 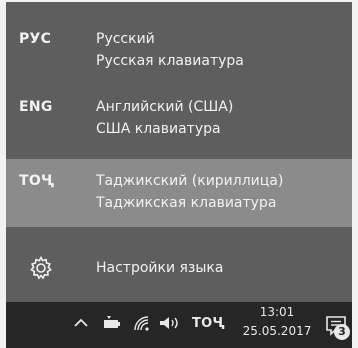 What do you see at coordinates (158, 129) in the screenshot?
I see `keyboard-layout-name: США клавиатура` at bounding box center [158, 129].